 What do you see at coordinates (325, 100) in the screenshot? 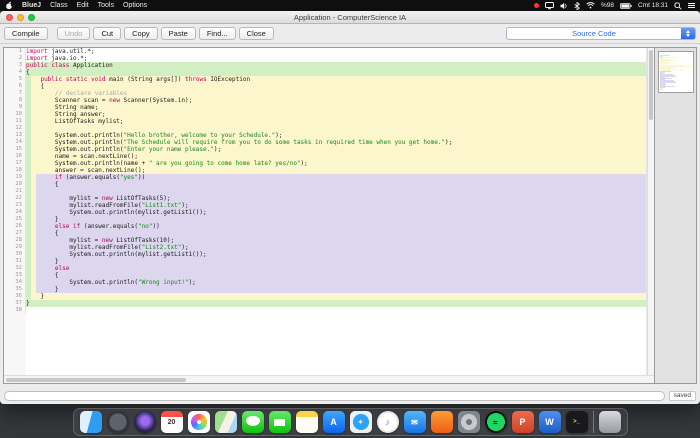
I see `code-line: 8 Scanner scan = new Scanner(System.in);` at bounding box center [325, 100].